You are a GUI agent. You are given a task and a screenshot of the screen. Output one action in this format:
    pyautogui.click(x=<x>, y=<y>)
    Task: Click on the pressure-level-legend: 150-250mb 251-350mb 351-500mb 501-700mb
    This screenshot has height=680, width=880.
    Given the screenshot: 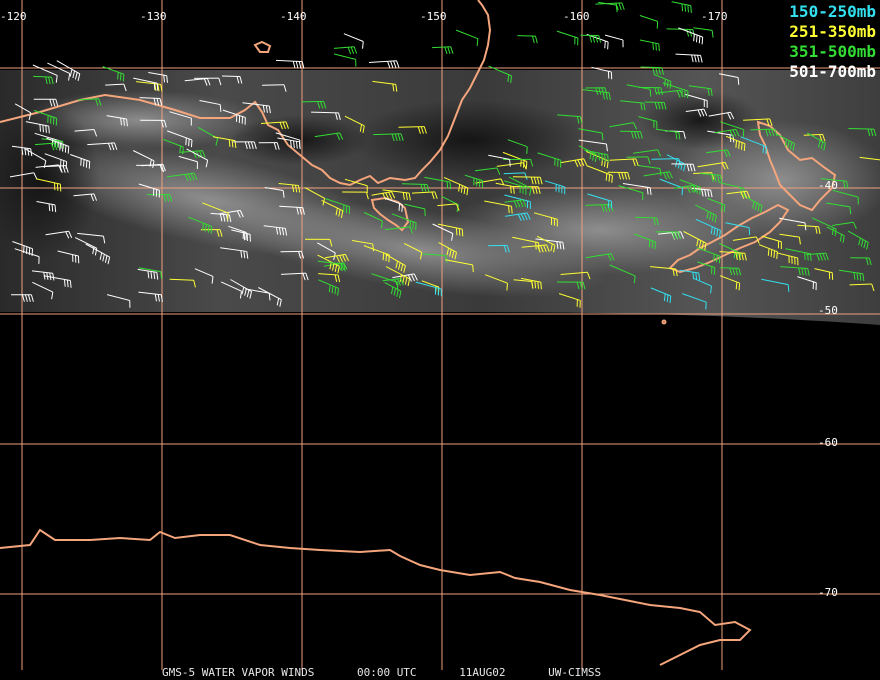 What is the action you would take?
    pyautogui.click(x=832, y=42)
    